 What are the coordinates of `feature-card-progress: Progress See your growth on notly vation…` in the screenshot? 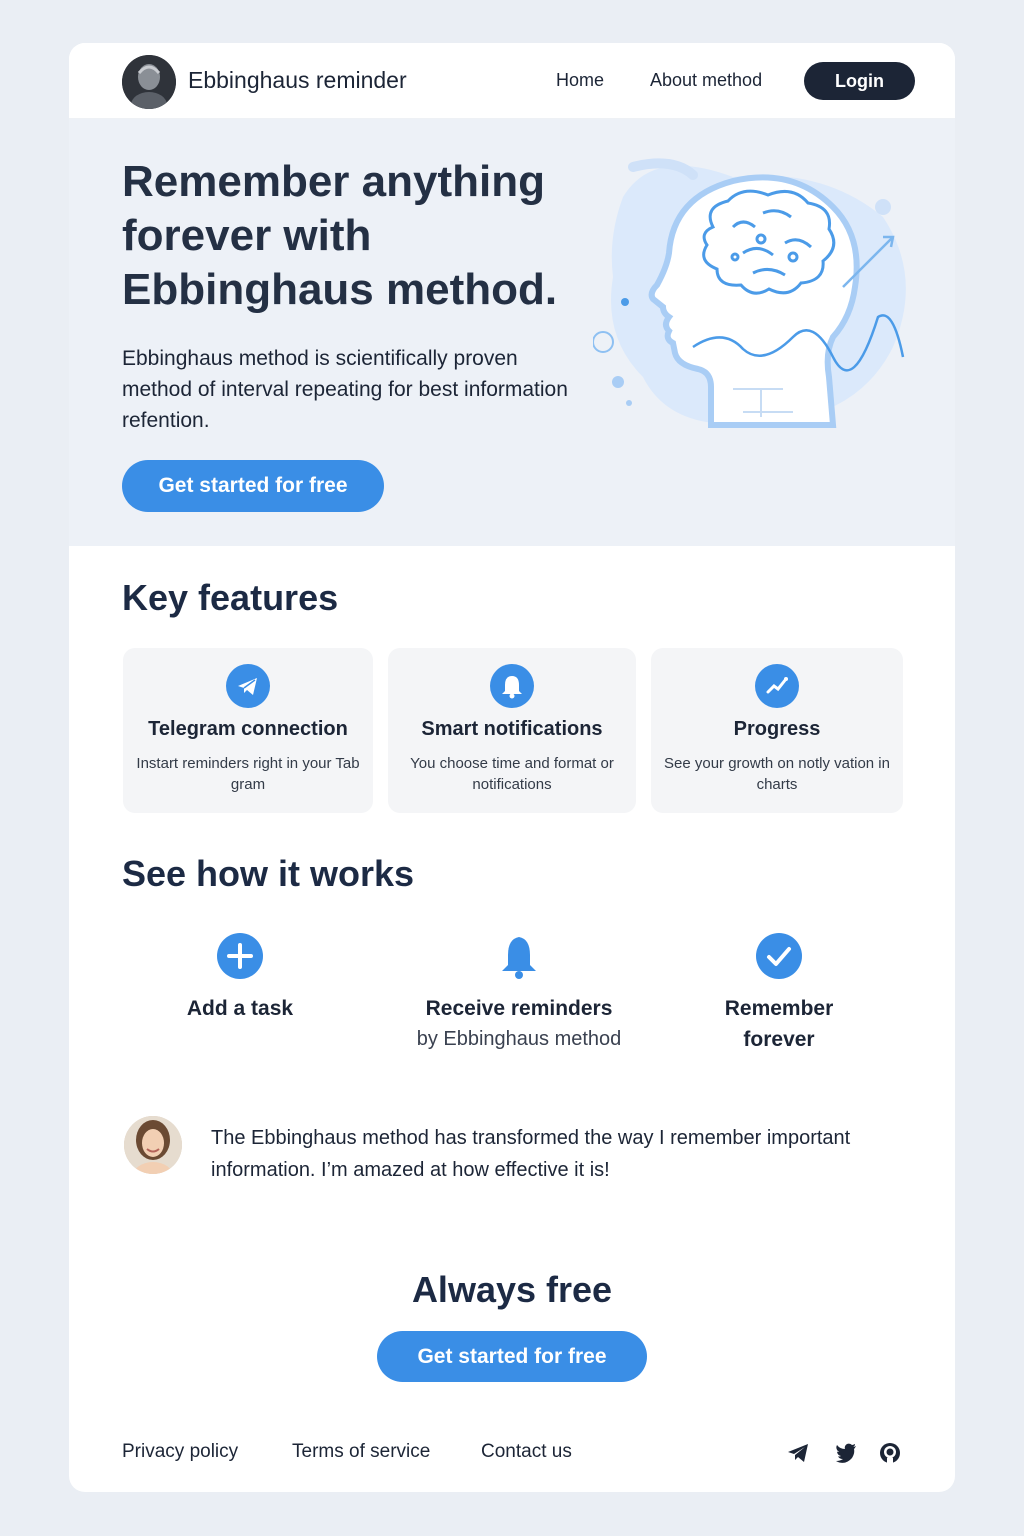 It's located at (777, 730).